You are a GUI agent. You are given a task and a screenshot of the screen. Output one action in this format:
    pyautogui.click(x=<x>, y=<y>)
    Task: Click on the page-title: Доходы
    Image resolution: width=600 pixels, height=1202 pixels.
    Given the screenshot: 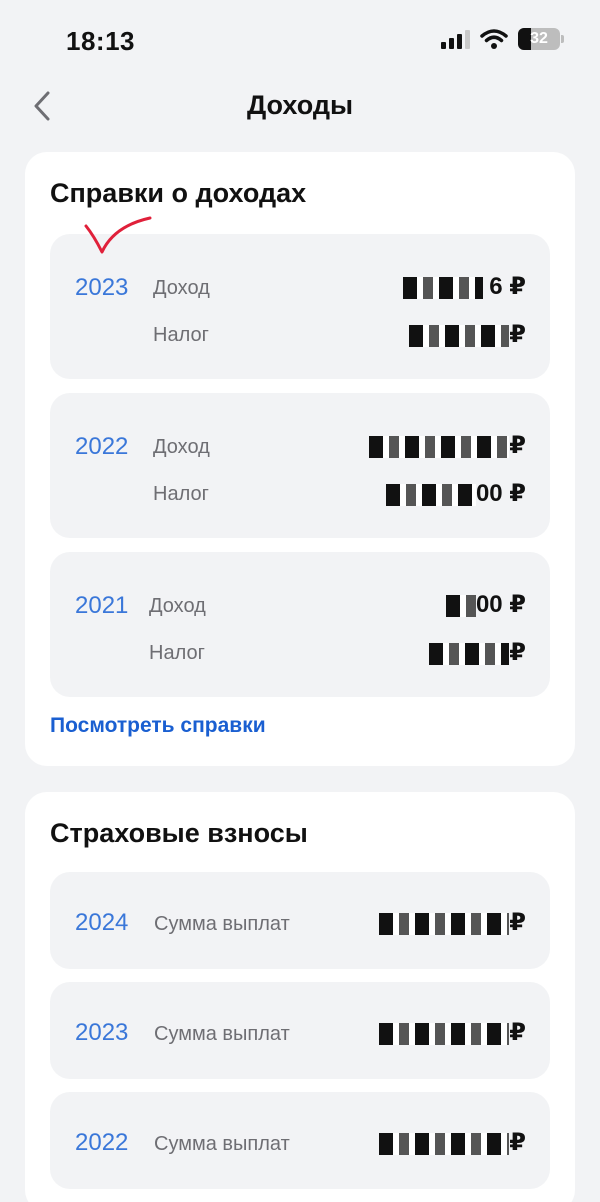 What is the action you would take?
    pyautogui.click(x=300, y=105)
    